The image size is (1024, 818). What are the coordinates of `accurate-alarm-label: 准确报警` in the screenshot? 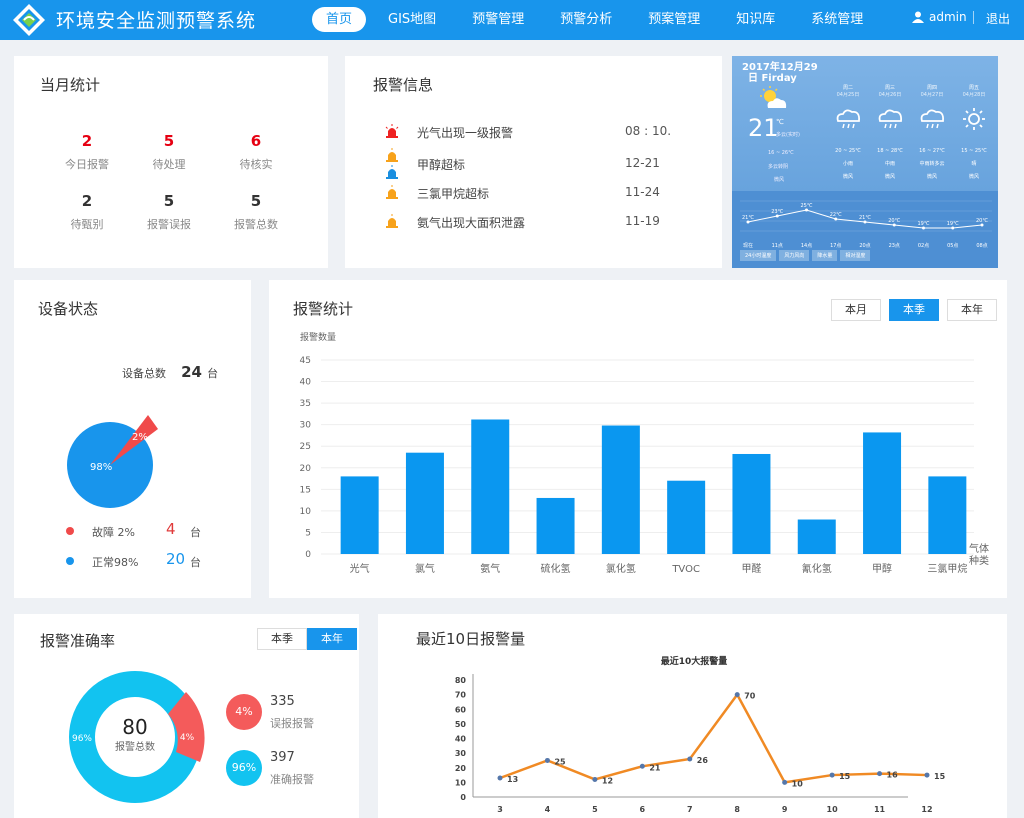 It's located at (292, 779).